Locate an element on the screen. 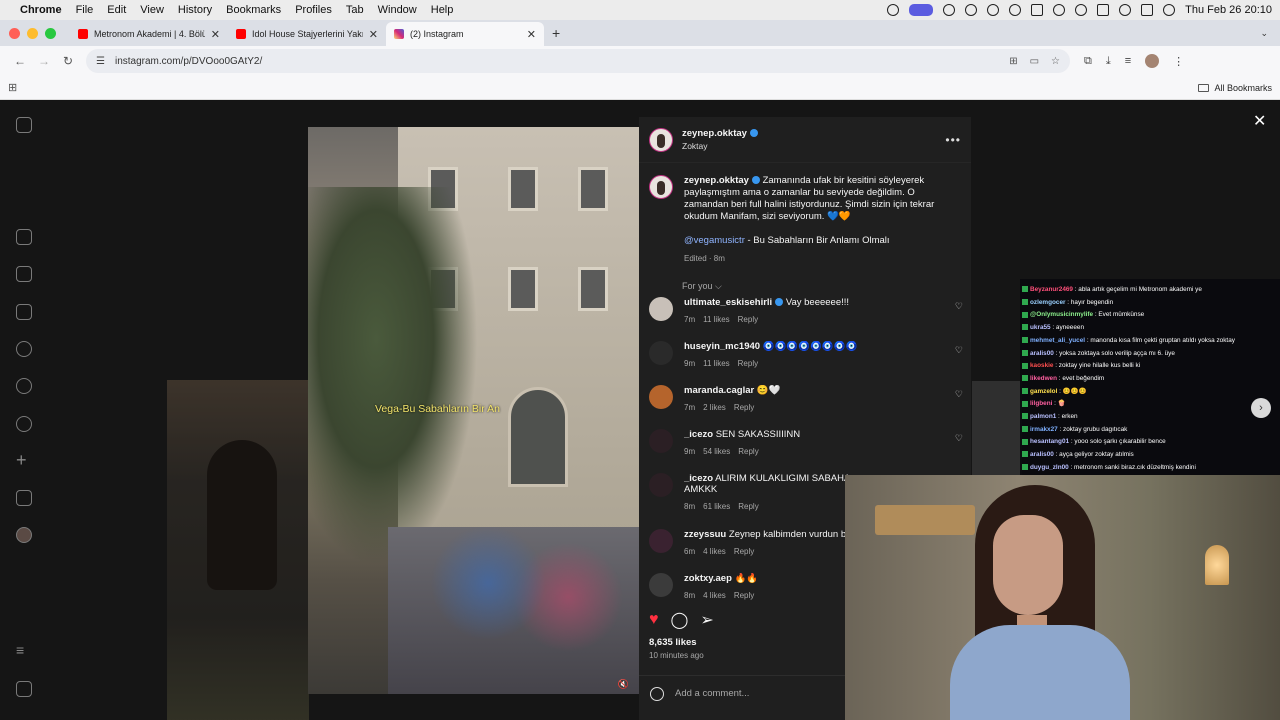 This screenshot has height=720, width=1280. emoji-icon is located at coordinates (657, 693).